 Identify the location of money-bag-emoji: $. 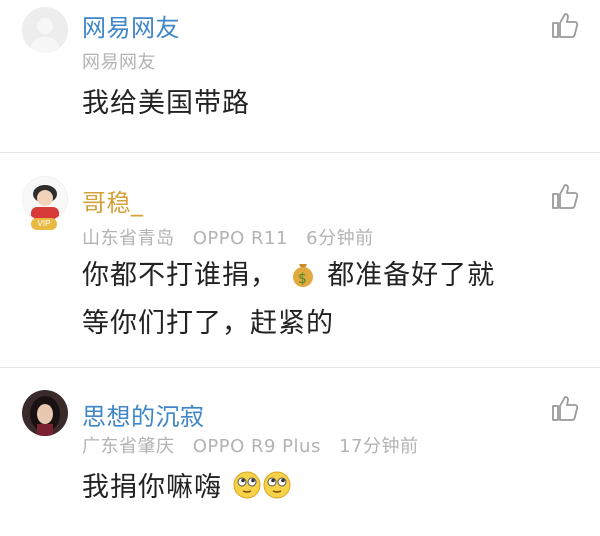
(303, 280).